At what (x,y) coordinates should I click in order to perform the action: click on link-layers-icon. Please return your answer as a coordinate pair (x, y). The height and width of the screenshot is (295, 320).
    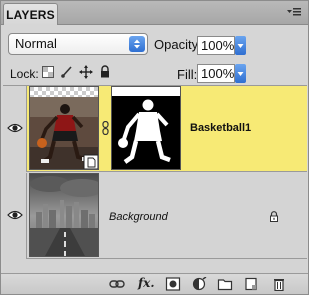
    Looking at the image, I should click on (117, 284).